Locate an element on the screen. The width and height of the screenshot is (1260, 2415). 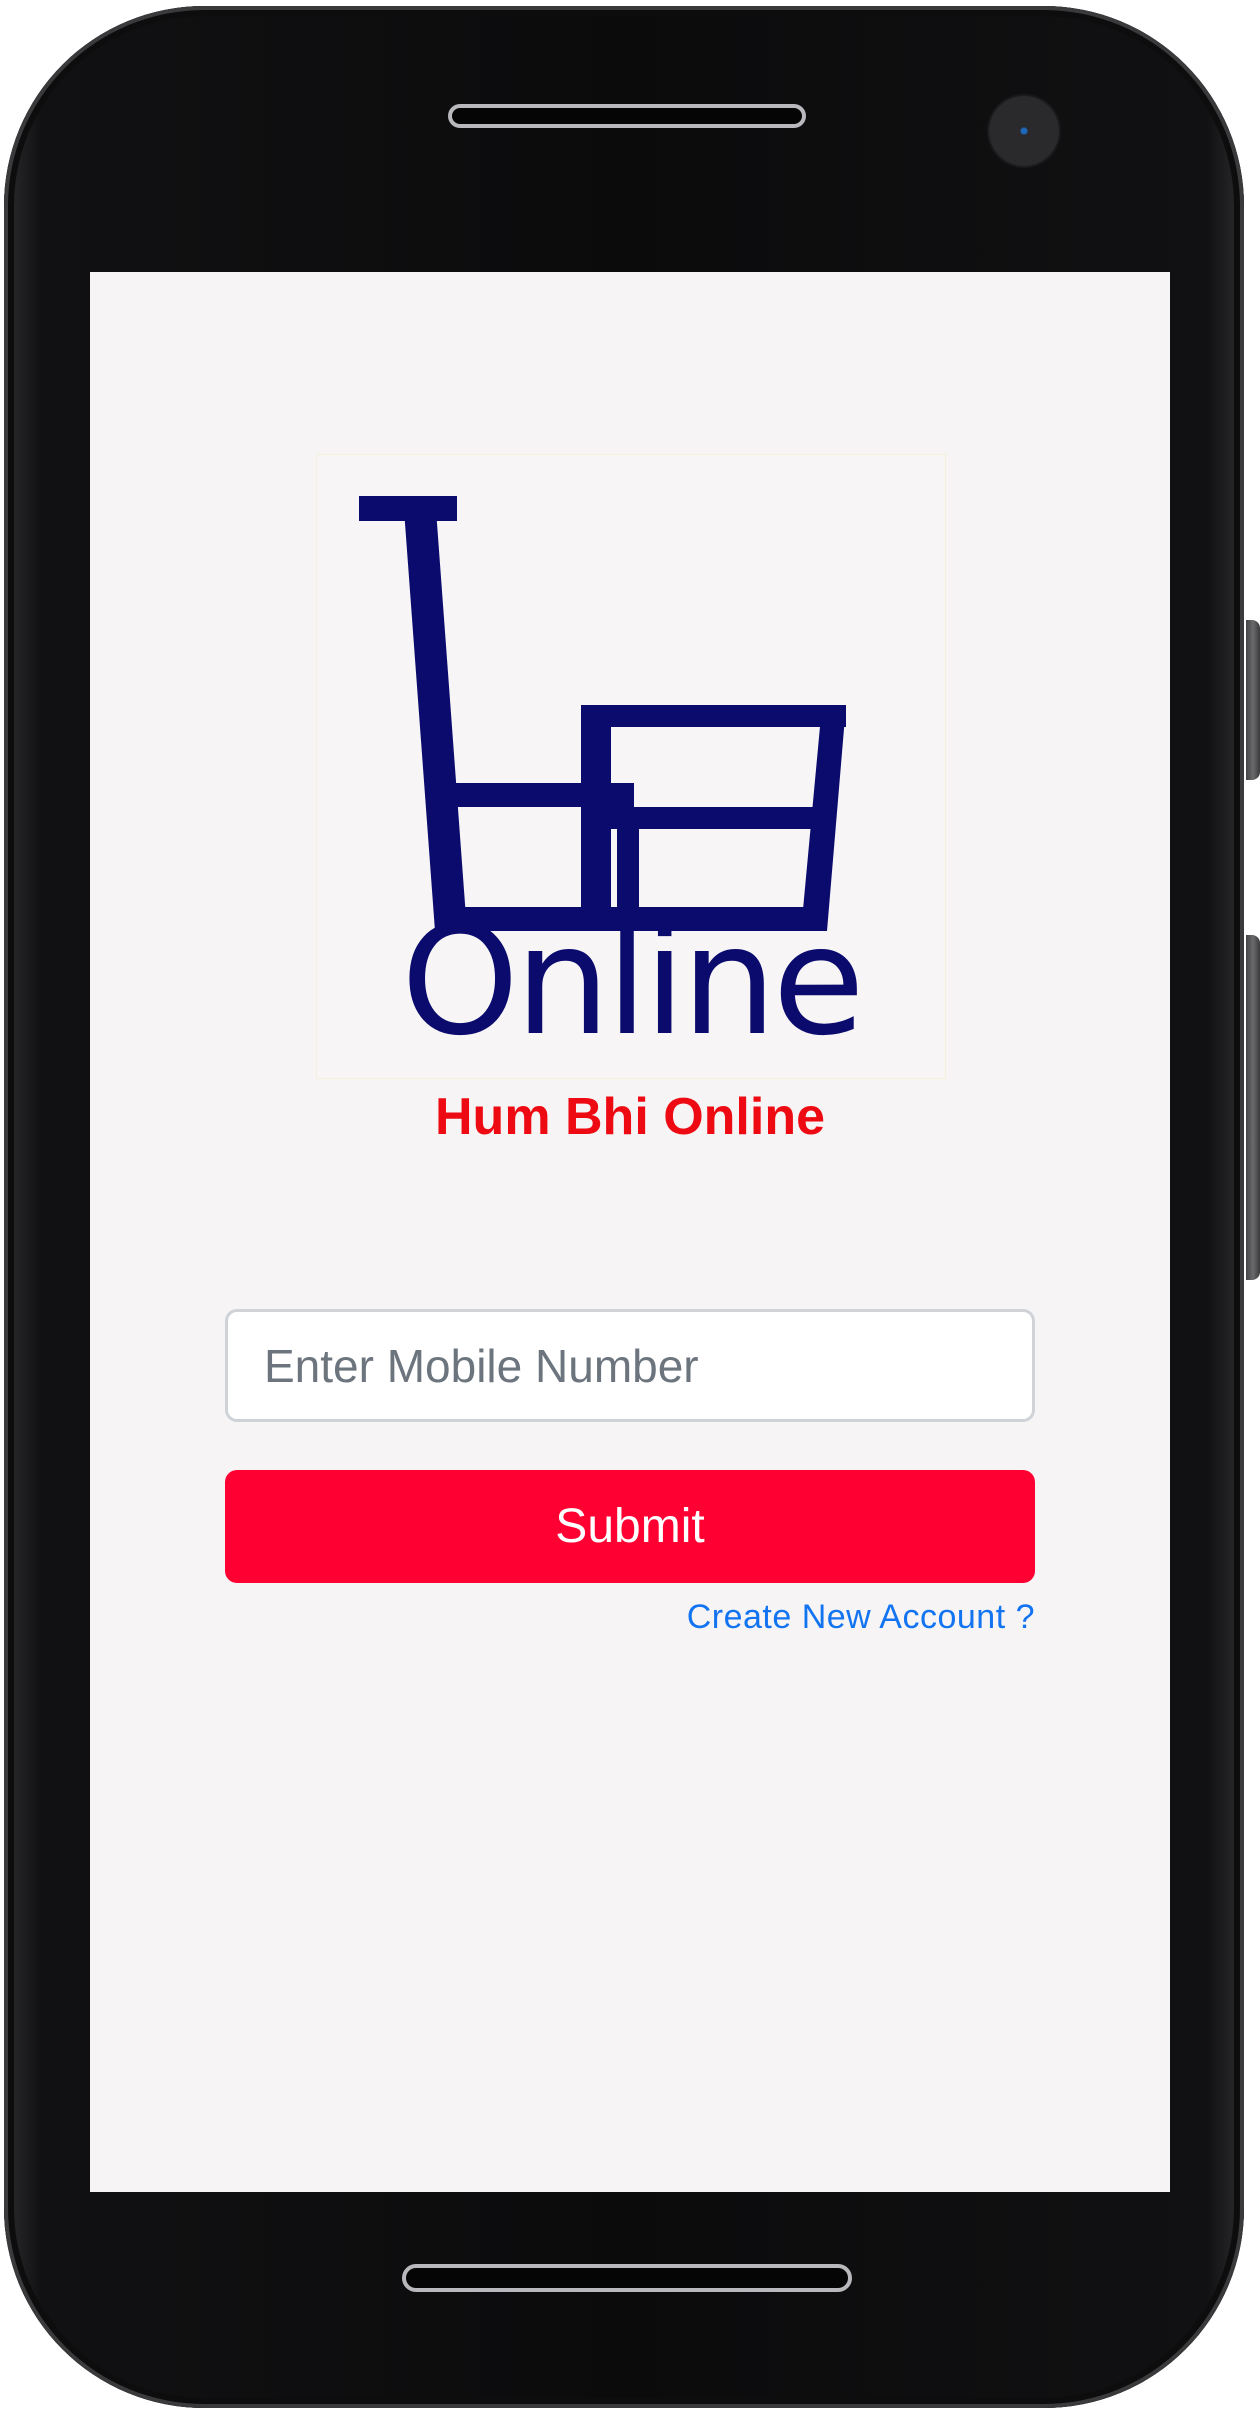
mobile-number-input is located at coordinates (630, 1365).